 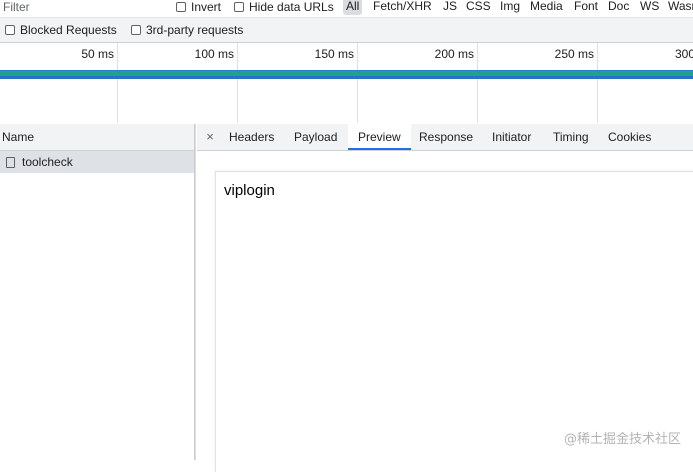 What do you see at coordinates (210, 137) in the screenshot?
I see `close-icon: ×` at bounding box center [210, 137].